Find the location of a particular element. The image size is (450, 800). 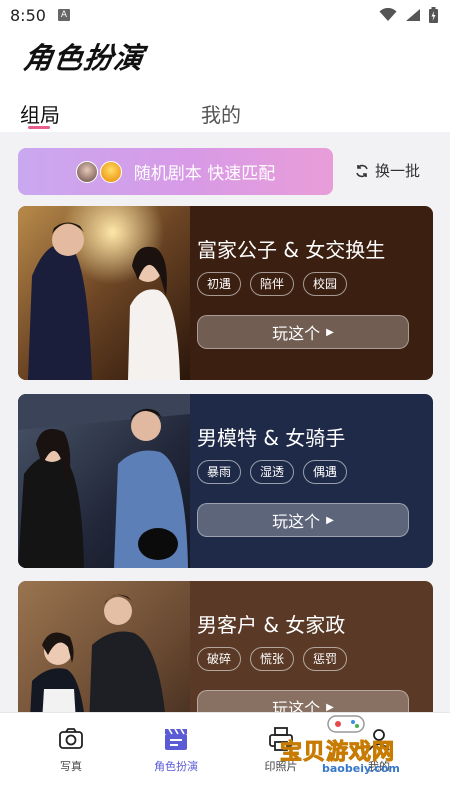

nav-item-roleplay: 角色扮演 is located at coordinates (176, 749).